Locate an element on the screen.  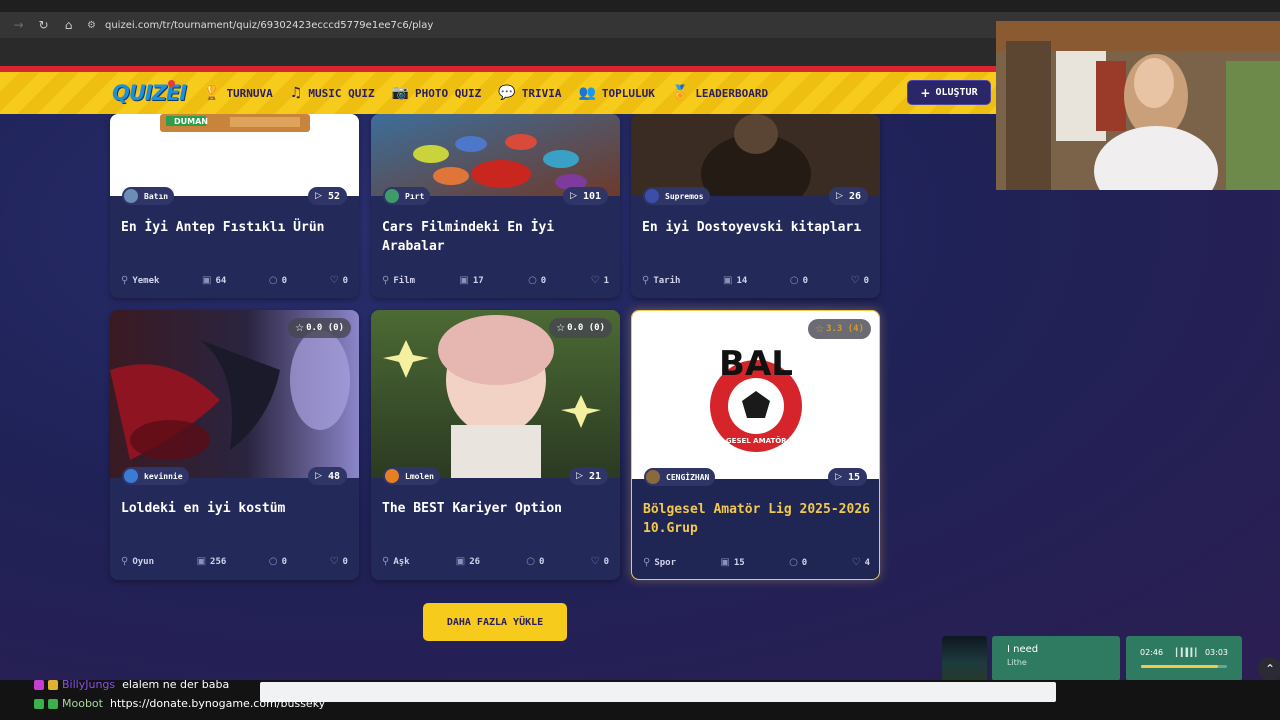
category: ⚲ Oyun is located at coordinates (137, 561).